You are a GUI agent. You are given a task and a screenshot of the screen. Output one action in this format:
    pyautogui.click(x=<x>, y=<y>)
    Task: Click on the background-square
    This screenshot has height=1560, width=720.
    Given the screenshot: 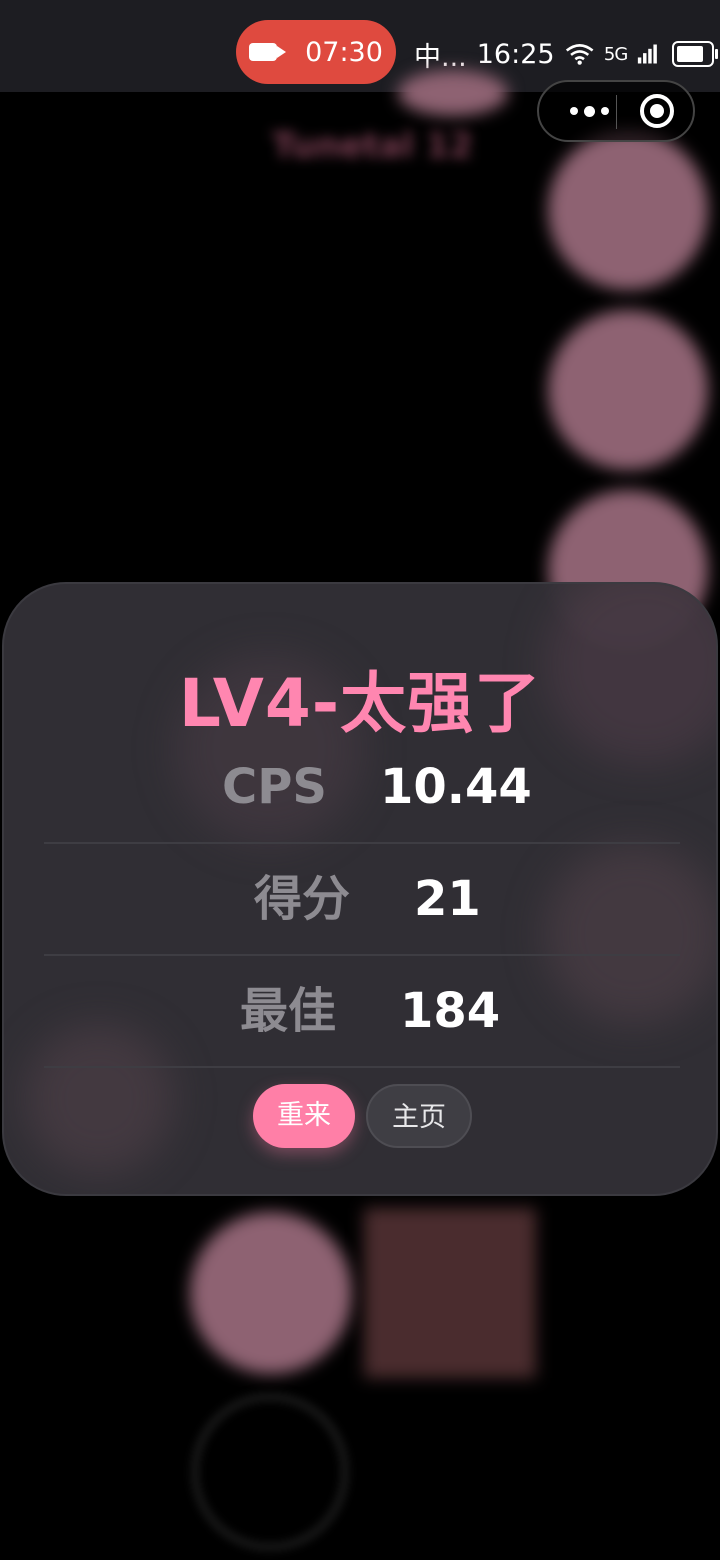 What is the action you would take?
    pyautogui.click(x=450, y=1293)
    